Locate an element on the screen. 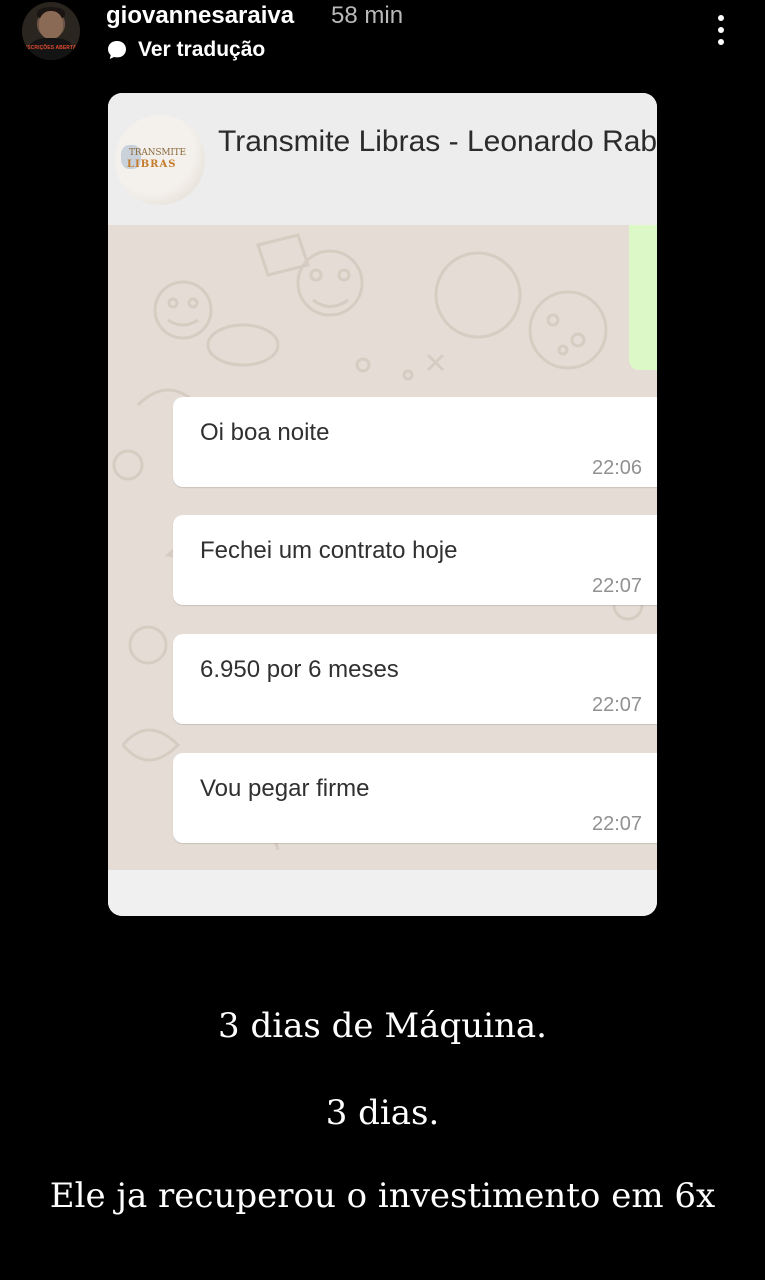 Image resolution: width=765 pixels, height=1280 pixels. story-caption-line-1: 3 dias de Máquina. is located at coordinates (382, 1026).